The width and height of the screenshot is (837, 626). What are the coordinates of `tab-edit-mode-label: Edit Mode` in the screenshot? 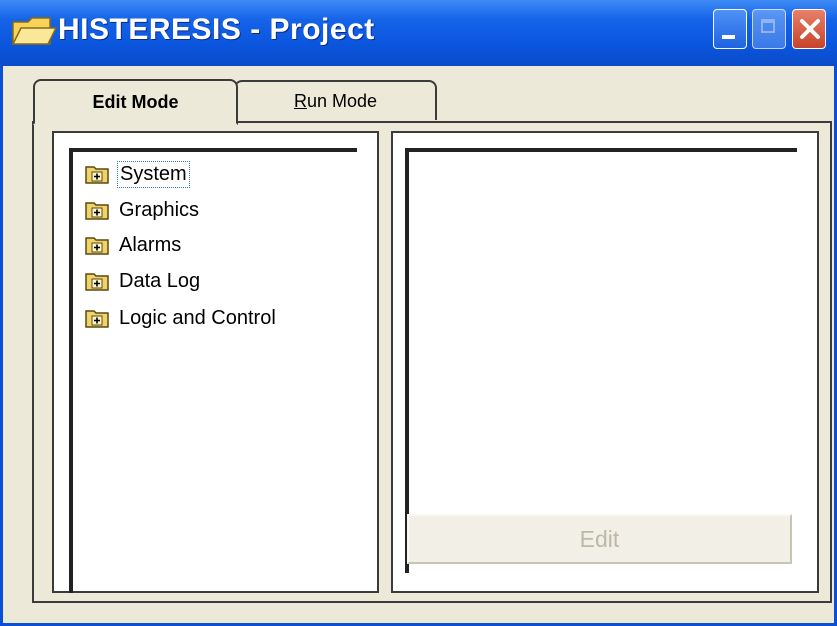 It's located at (135, 101).